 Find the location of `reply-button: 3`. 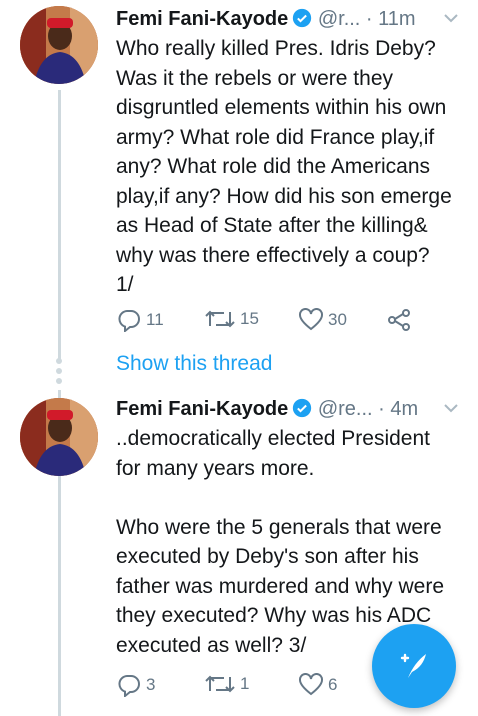

reply-button: 3 is located at coordinates (135, 685).